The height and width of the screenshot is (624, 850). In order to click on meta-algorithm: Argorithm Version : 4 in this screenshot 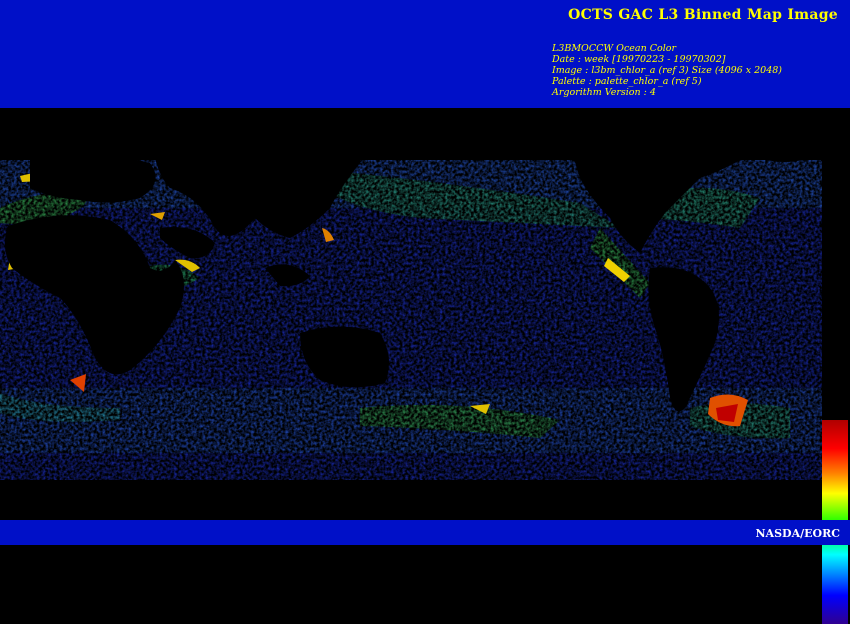, I will do `click(604, 92)`.